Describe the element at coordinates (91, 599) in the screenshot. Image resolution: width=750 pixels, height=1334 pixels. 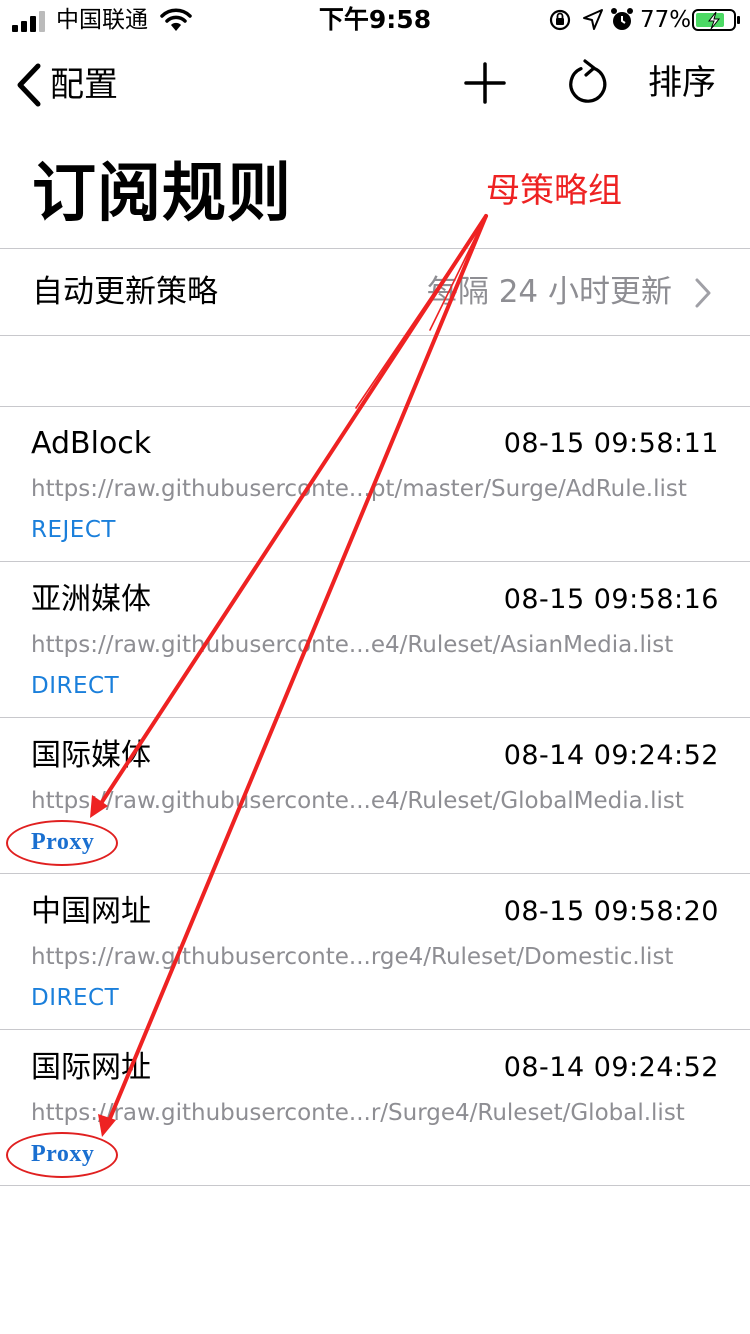
I see `subscription-name: 亚洲媒体` at that location.